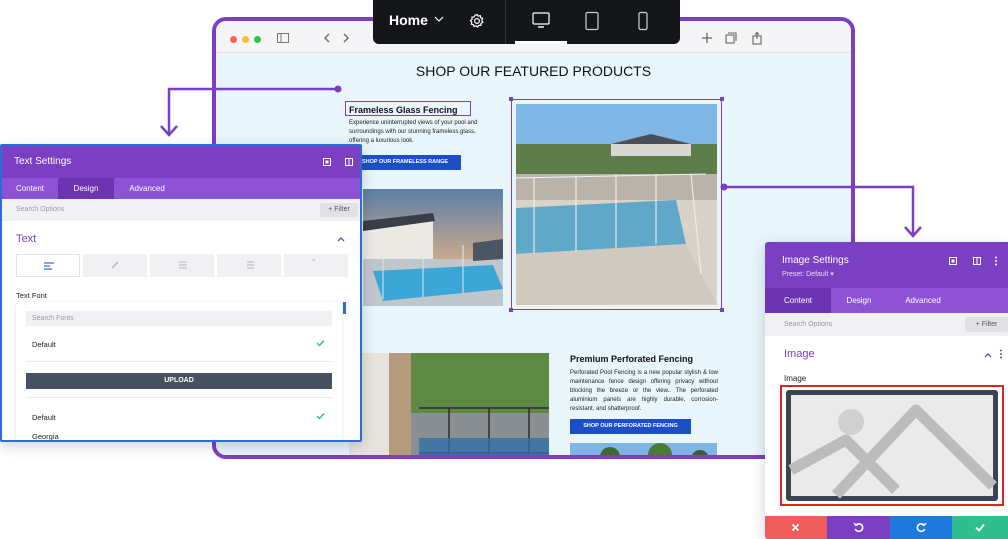 The image size is (1008, 539). Describe the element at coordinates (731, 38) in the screenshot. I see `tabs-overview-icon` at that location.